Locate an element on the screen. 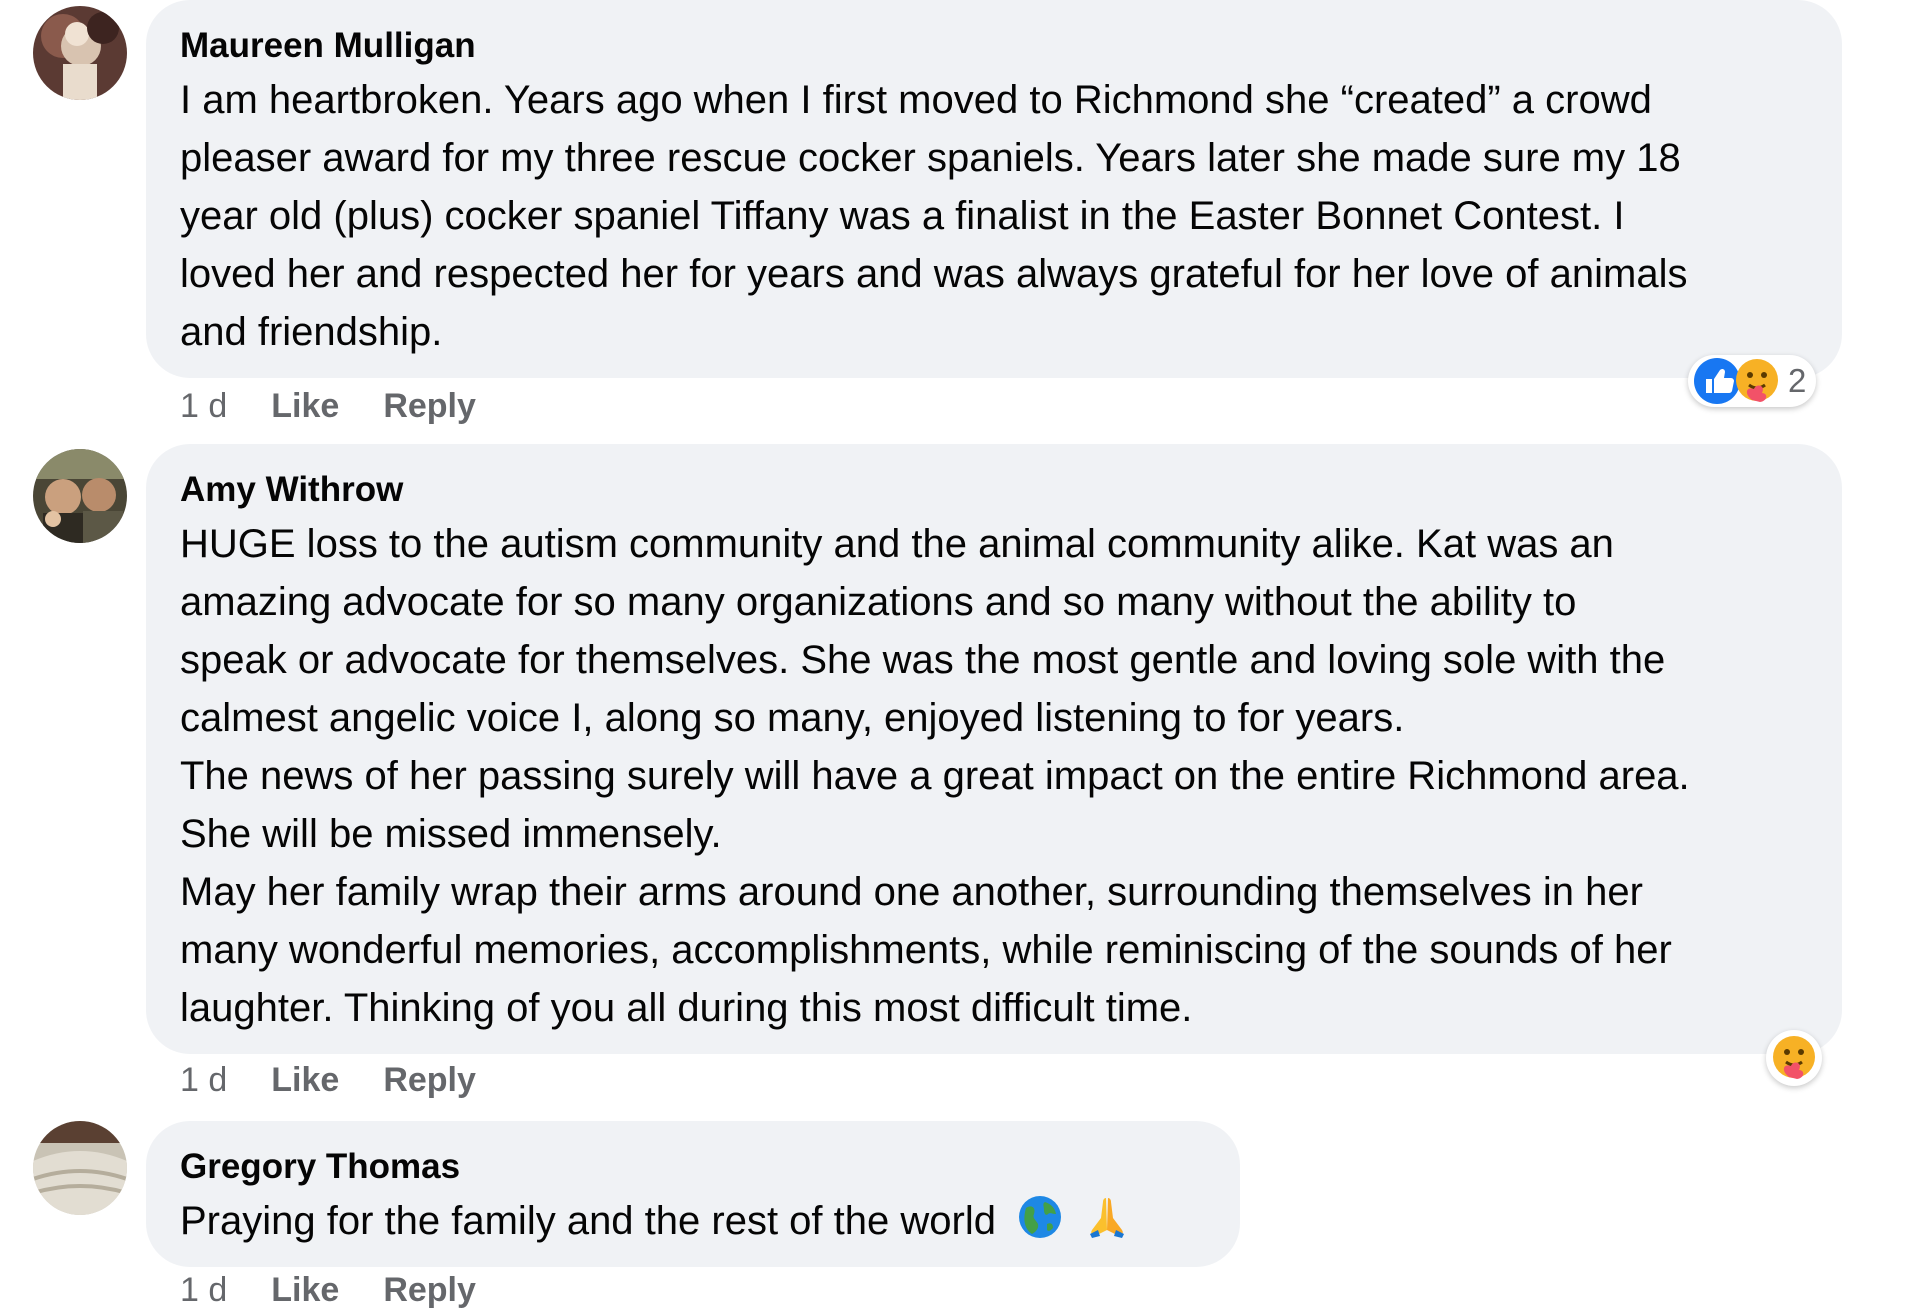  reaction-summary is located at coordinates (1794, 1058).